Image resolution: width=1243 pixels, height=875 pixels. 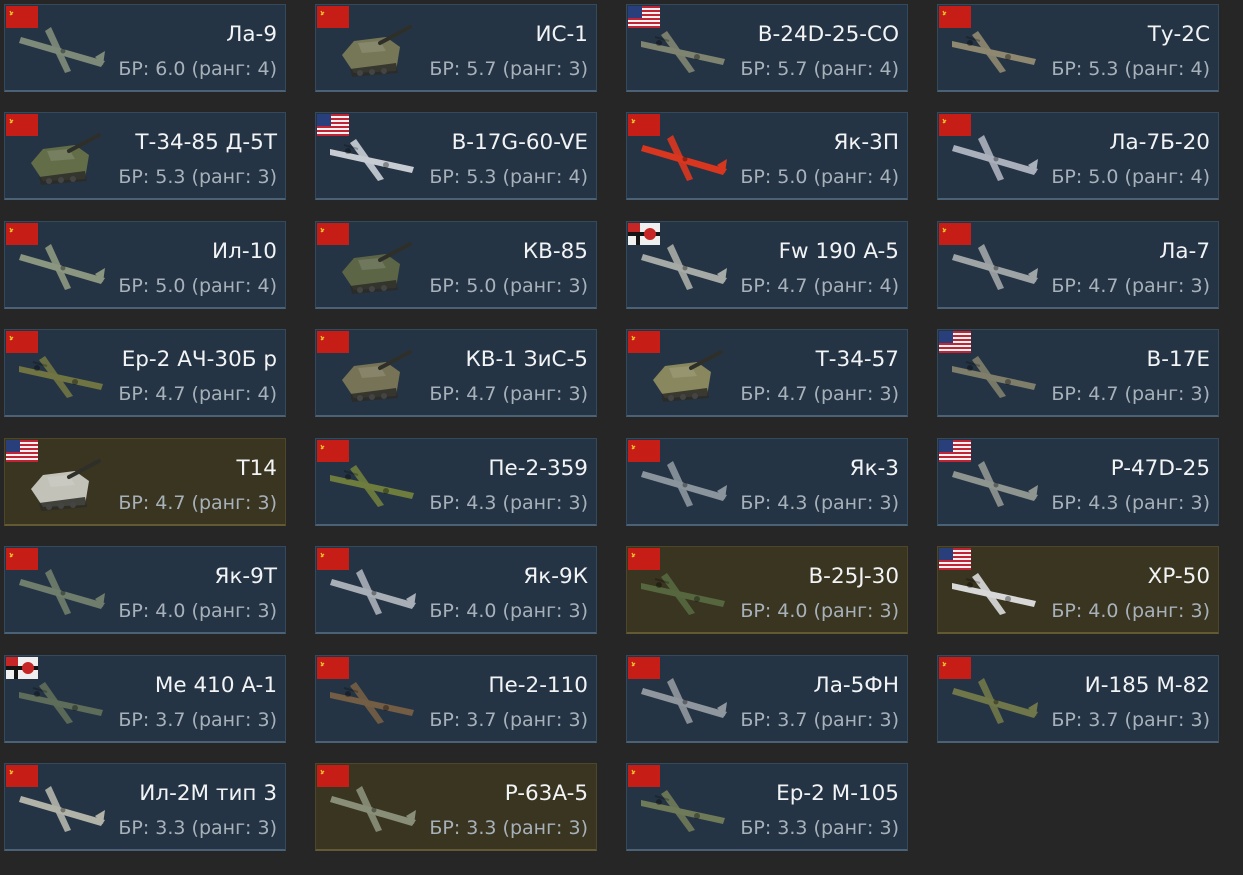 I want to click on vehicle-card: P-63A-5 БР: 3.3 (ранг: 3), so click(x=456, y=807).